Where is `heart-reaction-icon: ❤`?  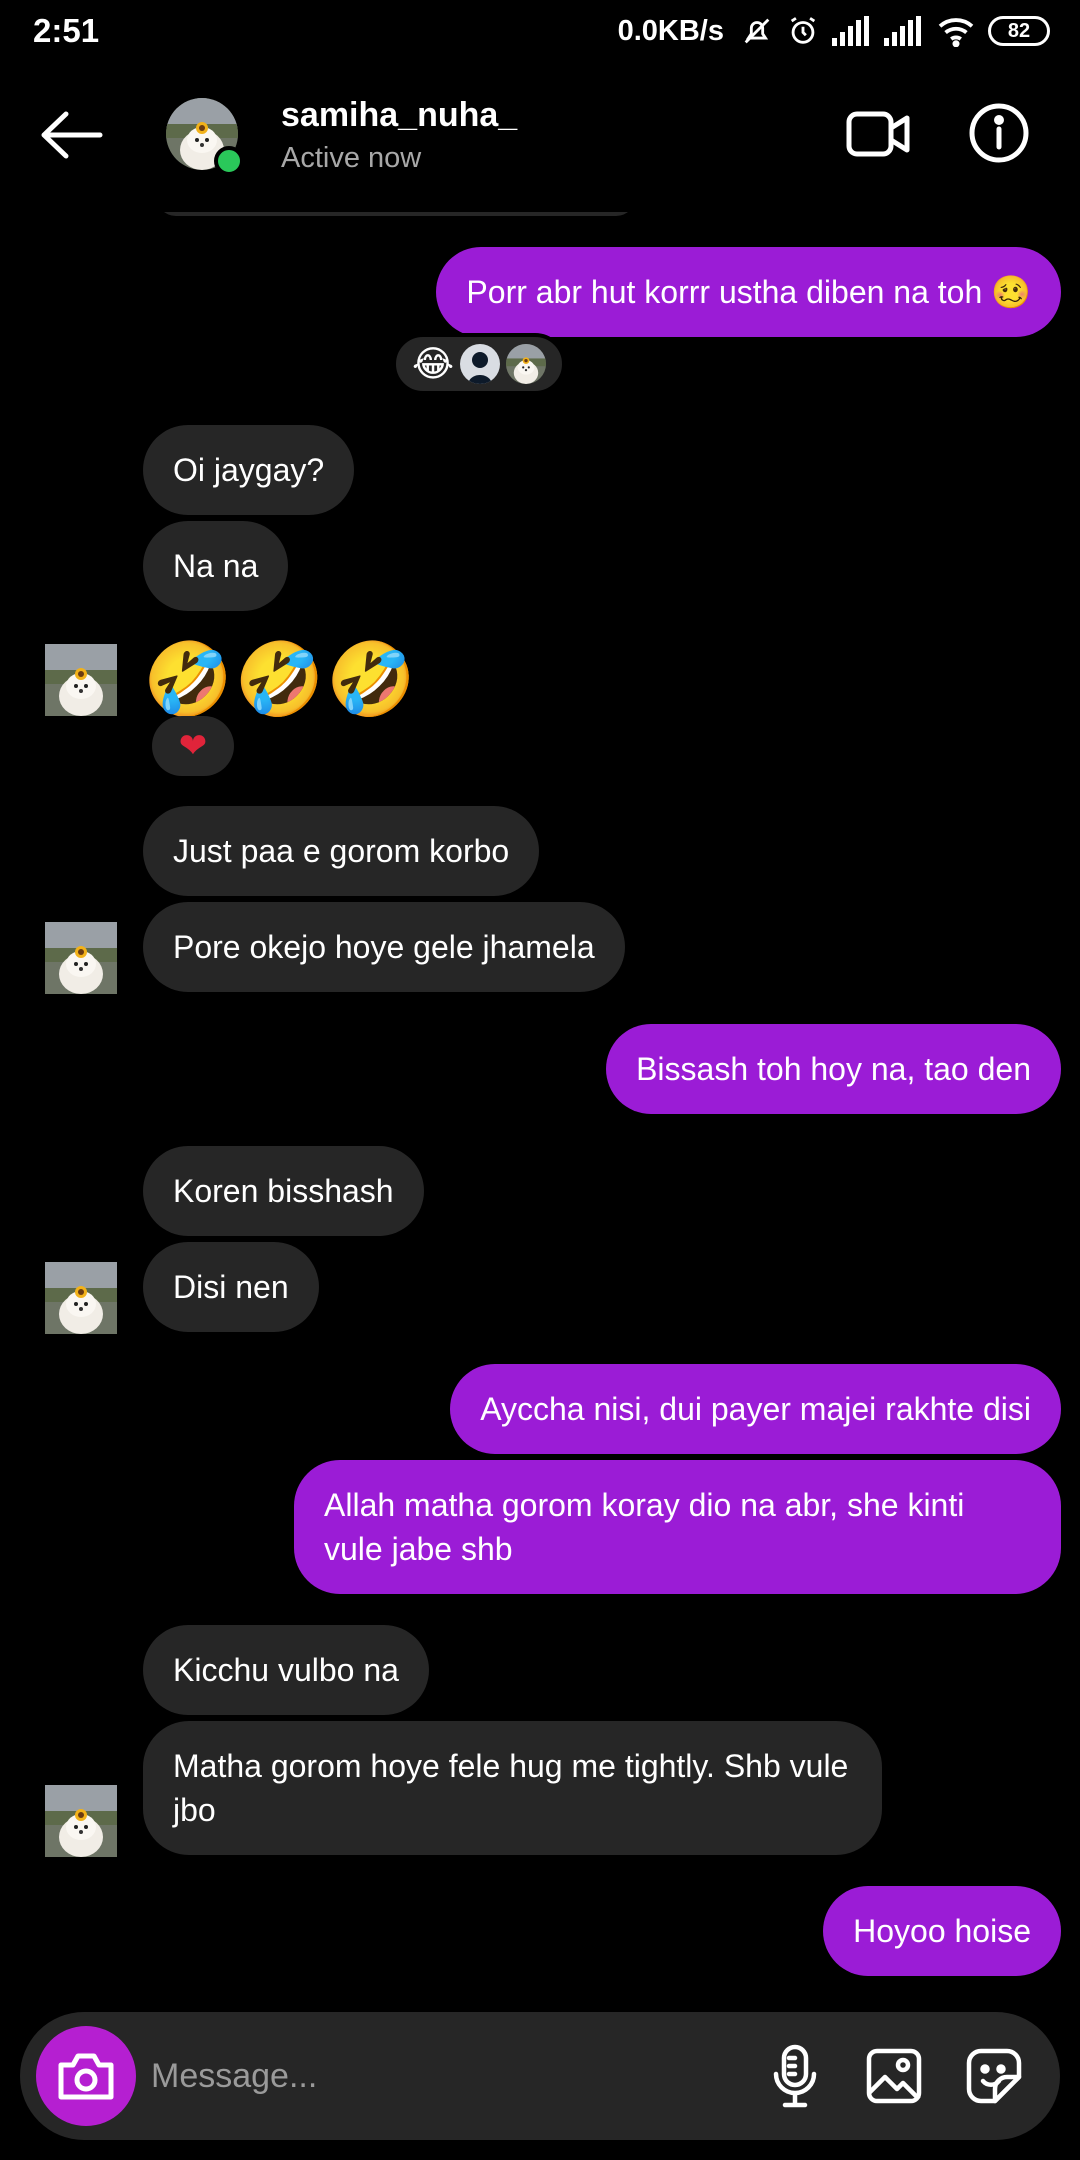 heart-reaction-icon: ❤ is located at coordinates (193, 746).